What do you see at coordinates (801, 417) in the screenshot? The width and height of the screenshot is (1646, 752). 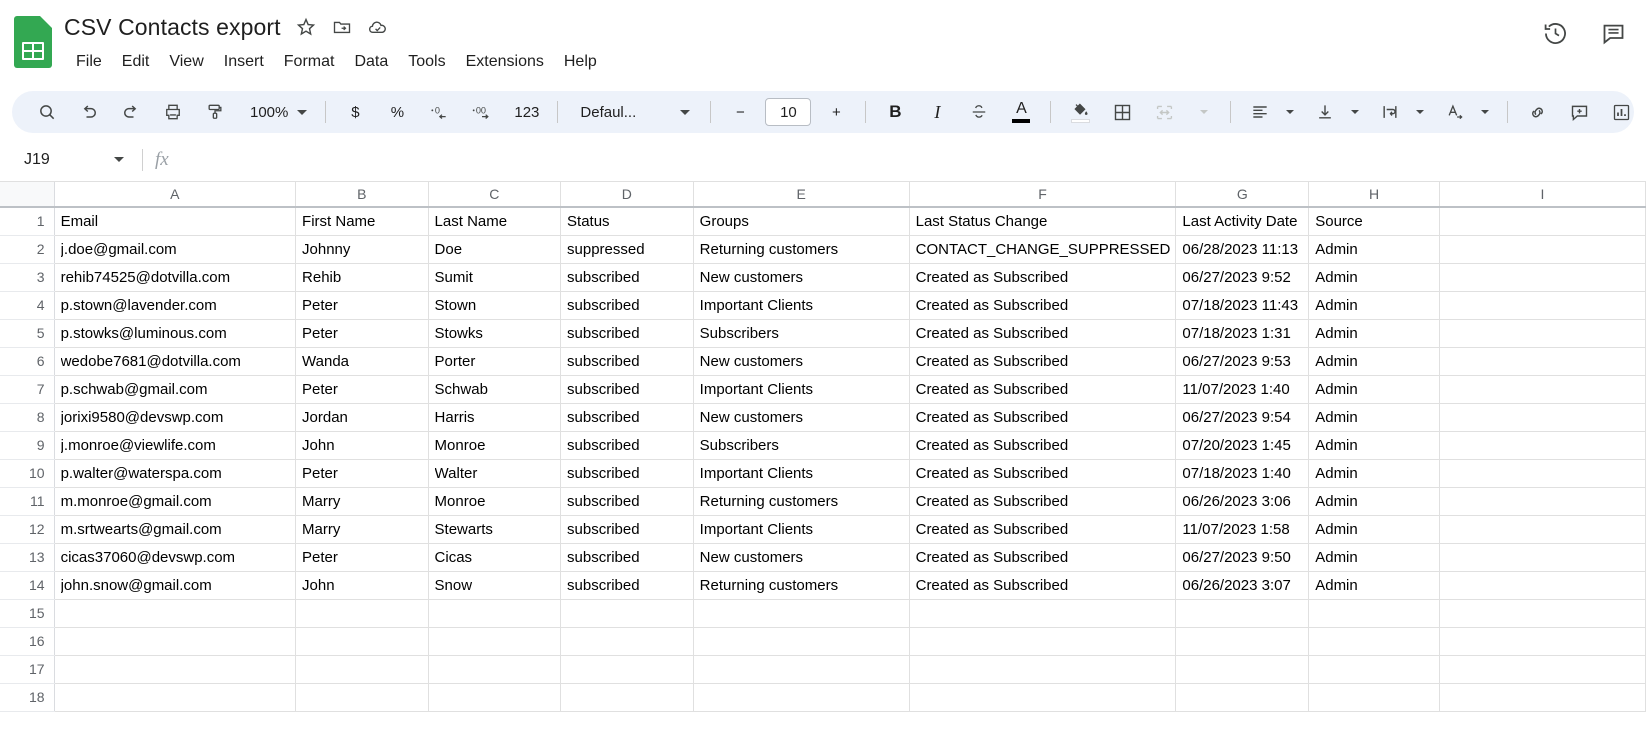 I see `cell-E8: New customers` at bounding box center [801, 417].